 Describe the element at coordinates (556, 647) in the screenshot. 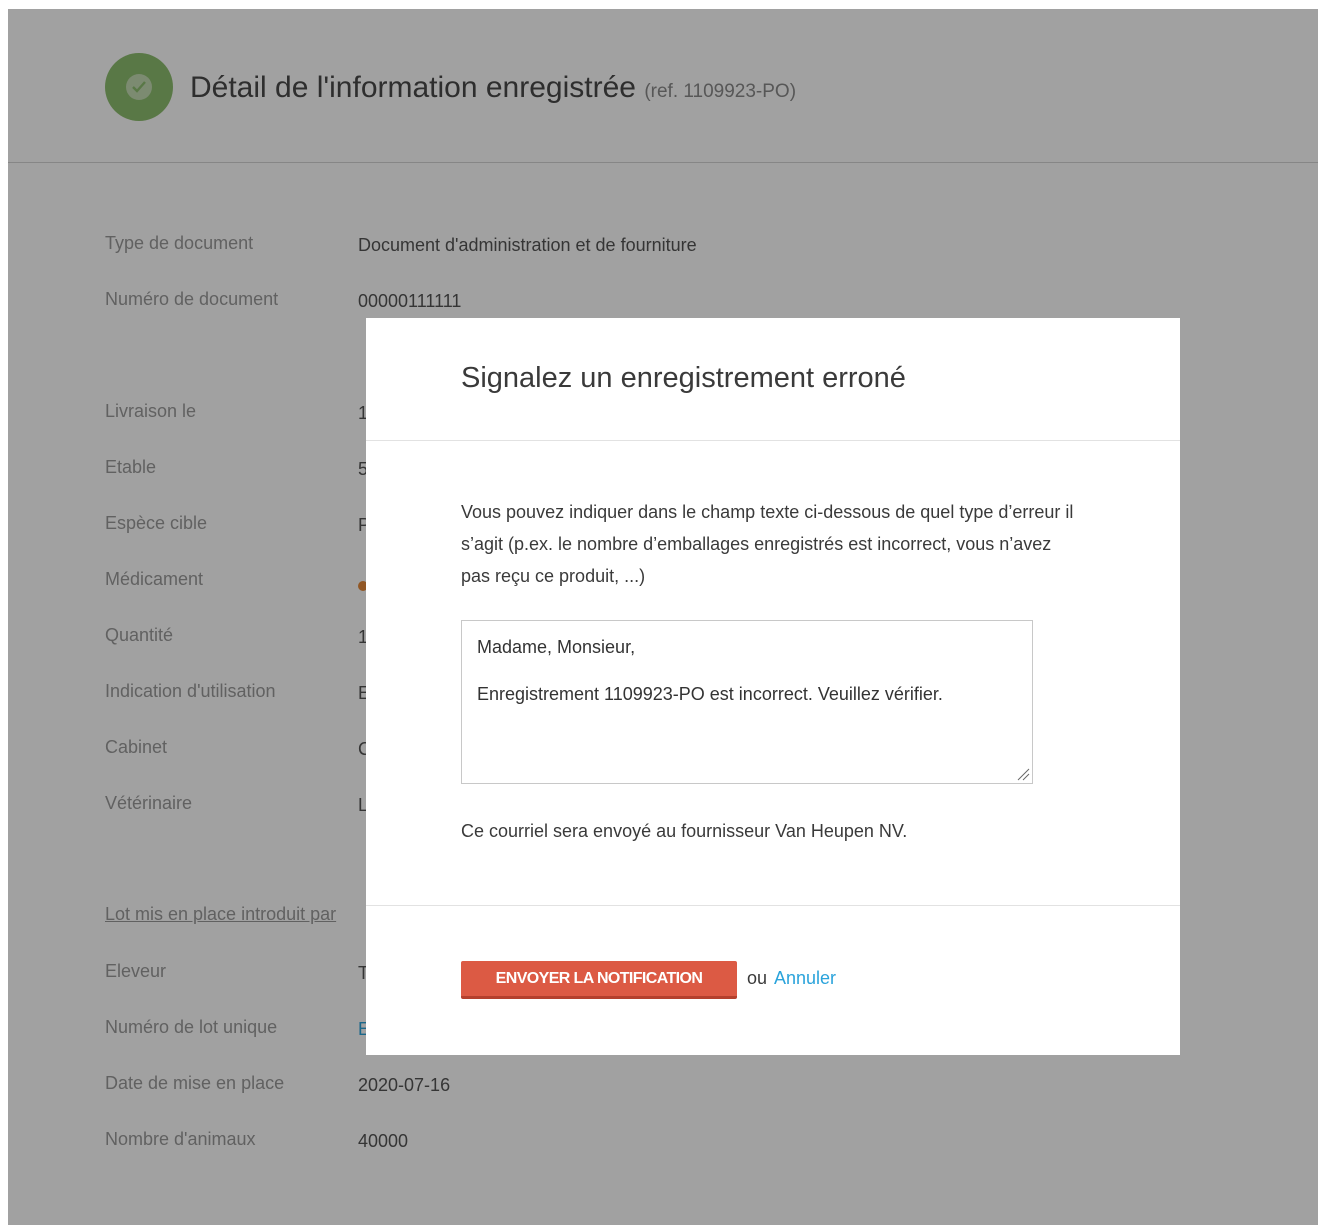

I see `textarea-line-greeting: Madame, Monsieur,` at that location.